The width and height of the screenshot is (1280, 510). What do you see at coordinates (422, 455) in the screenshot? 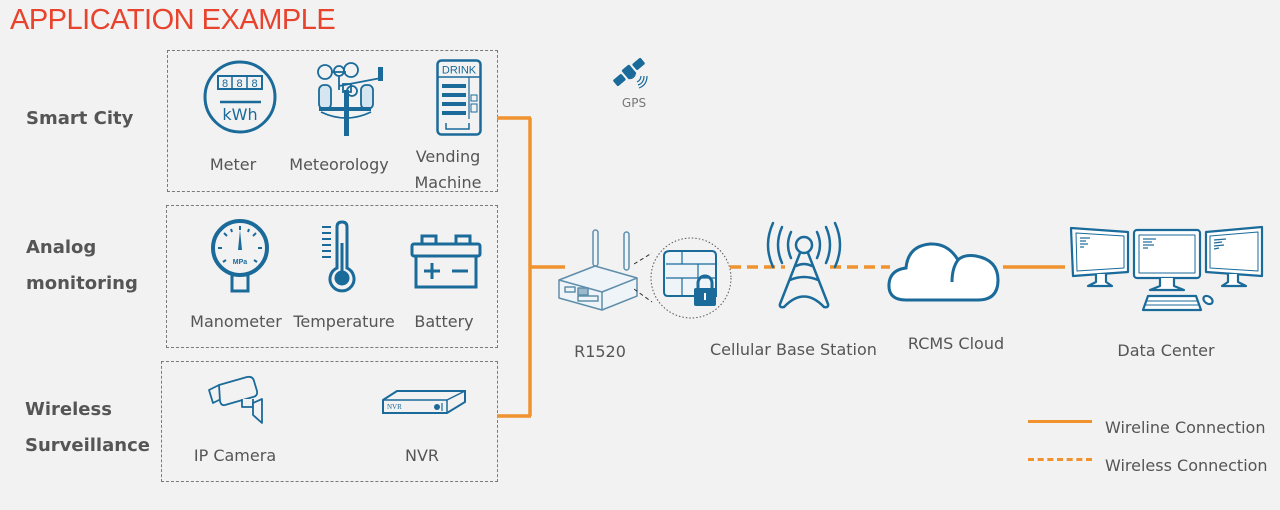
I see `device-label-nvr: NVR` at bounding box center [422, 455].